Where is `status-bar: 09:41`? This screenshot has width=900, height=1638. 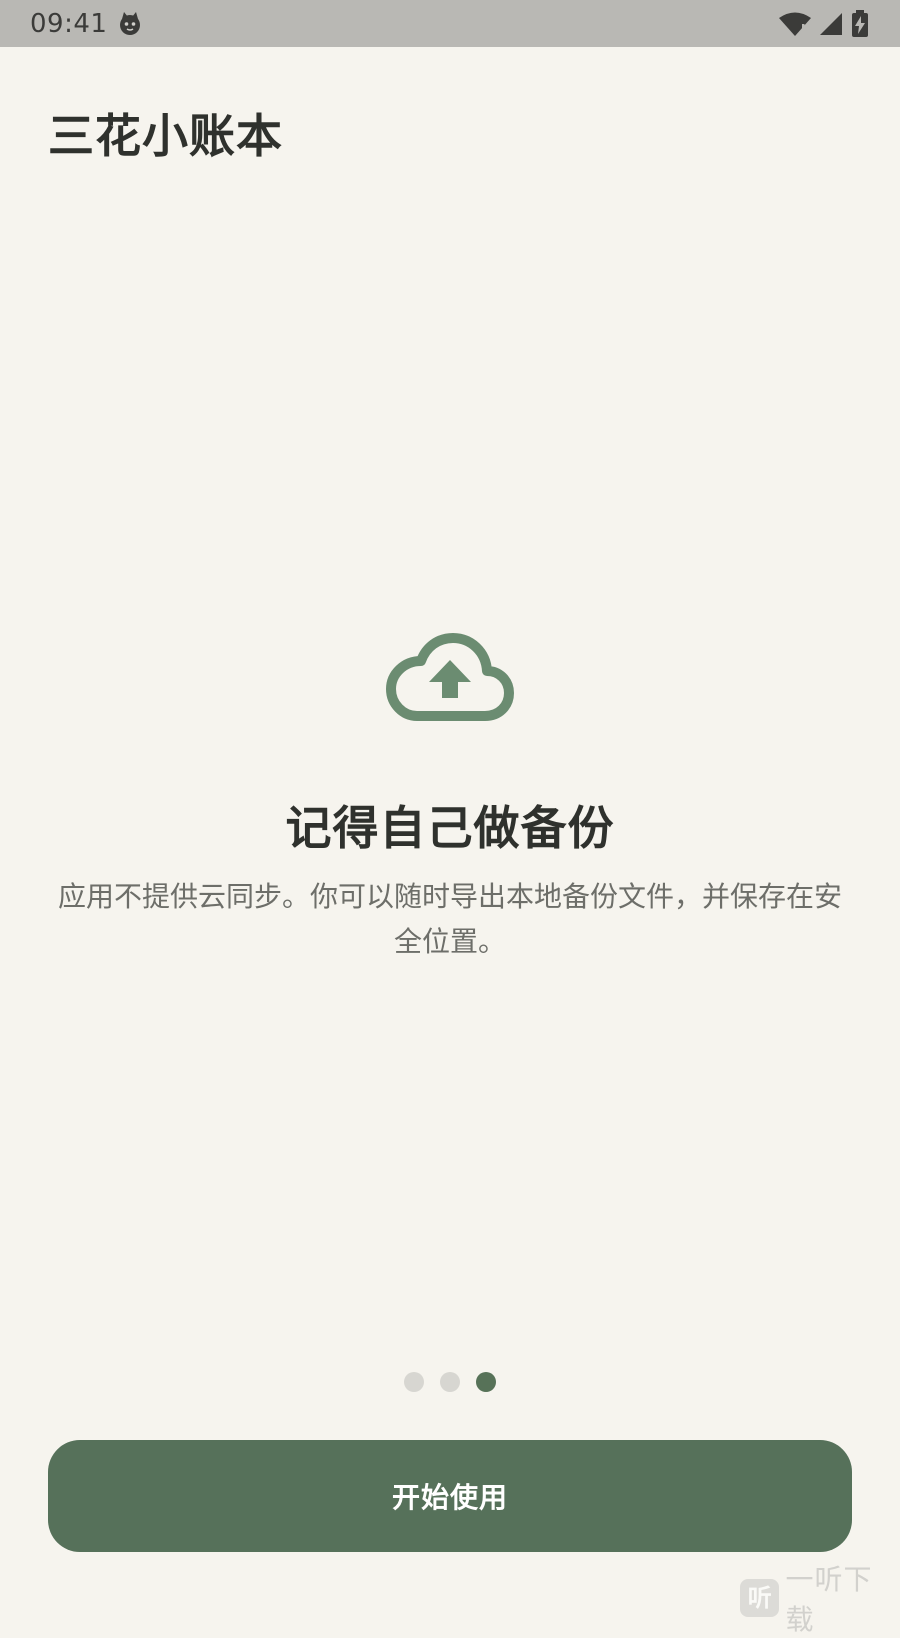 status-bar: 09:41 is located at coordinates (450, 23).